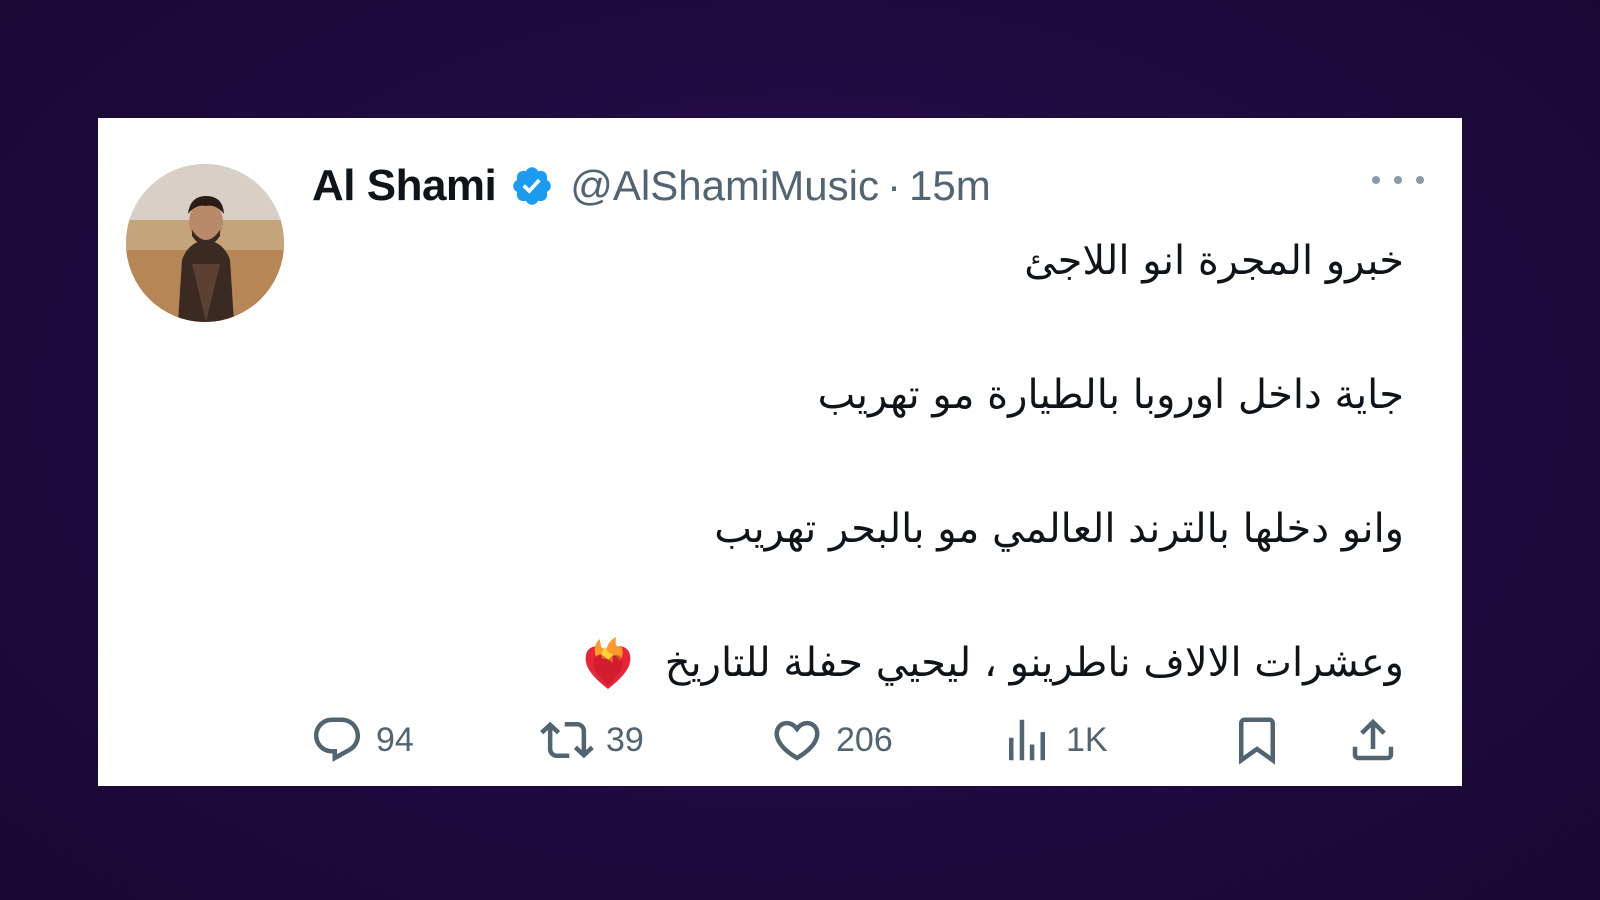 This screenshot has height=900, width=1600. What do you see at coordinates (395, 739) in the screenshot?
I see `reply-count: 94` at bounding box center [395, 739].